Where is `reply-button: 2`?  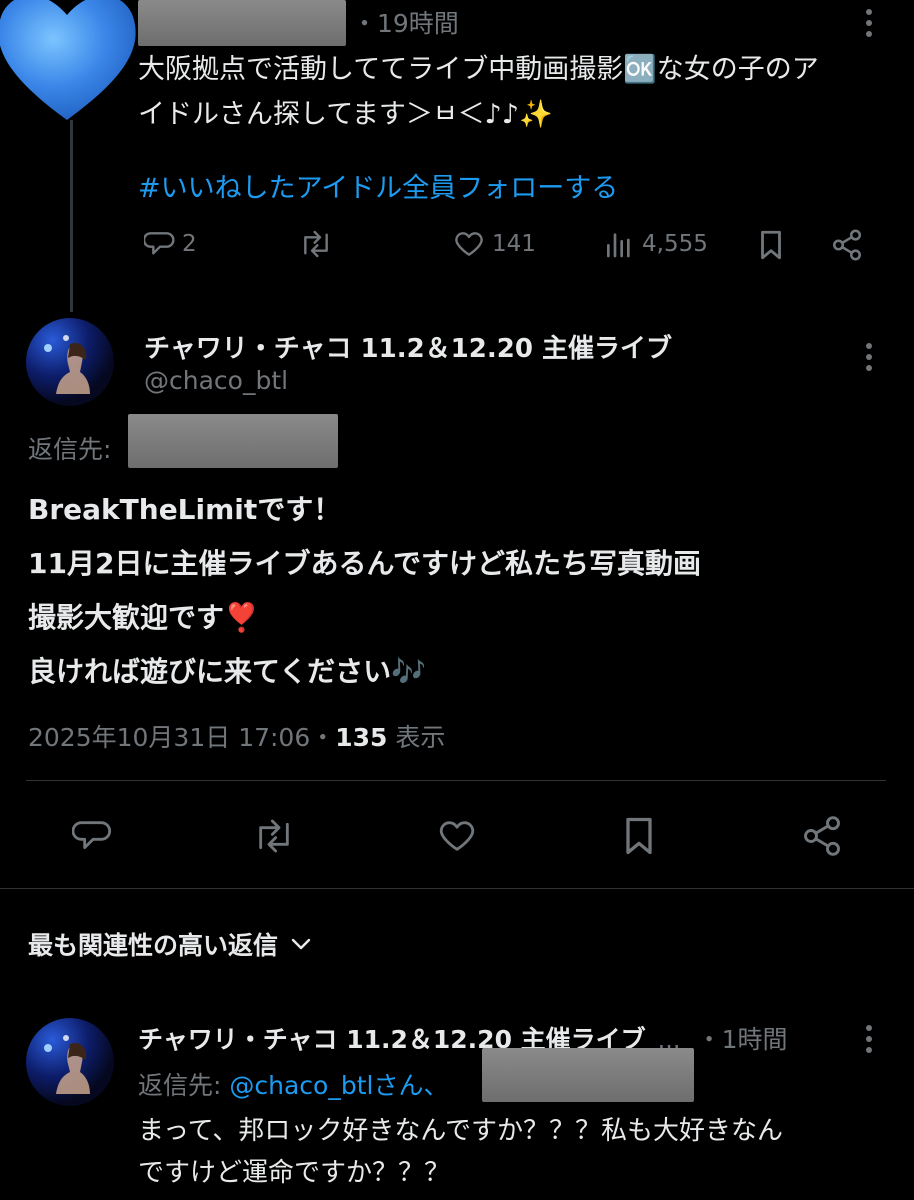 reply-button: 2 is located at coordinates (170, 244).